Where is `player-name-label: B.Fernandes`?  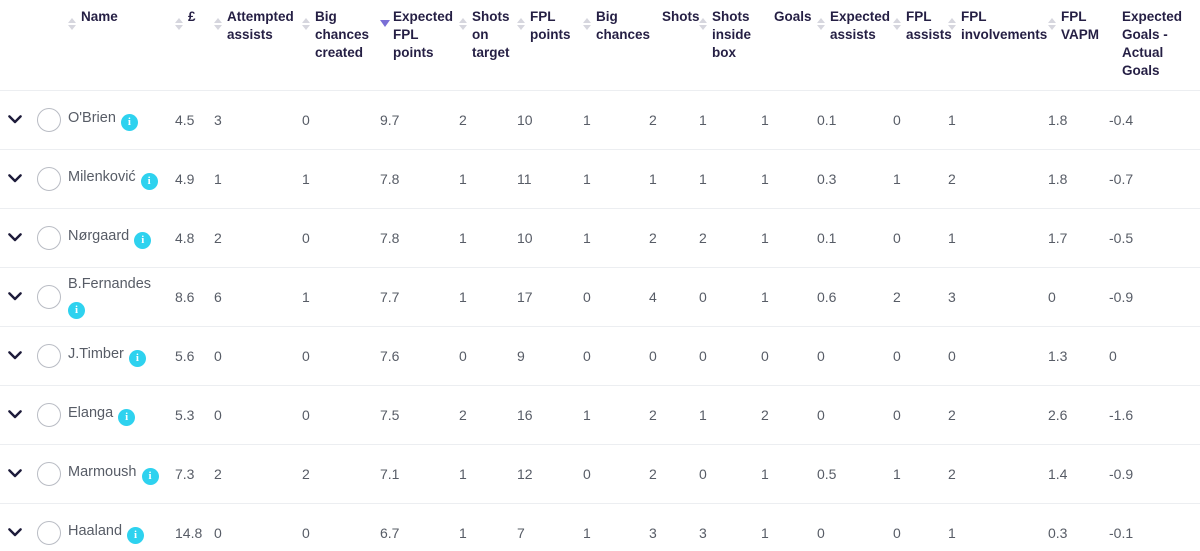
player-name-label: B.Fernandes is located at coordinates (110, 284).